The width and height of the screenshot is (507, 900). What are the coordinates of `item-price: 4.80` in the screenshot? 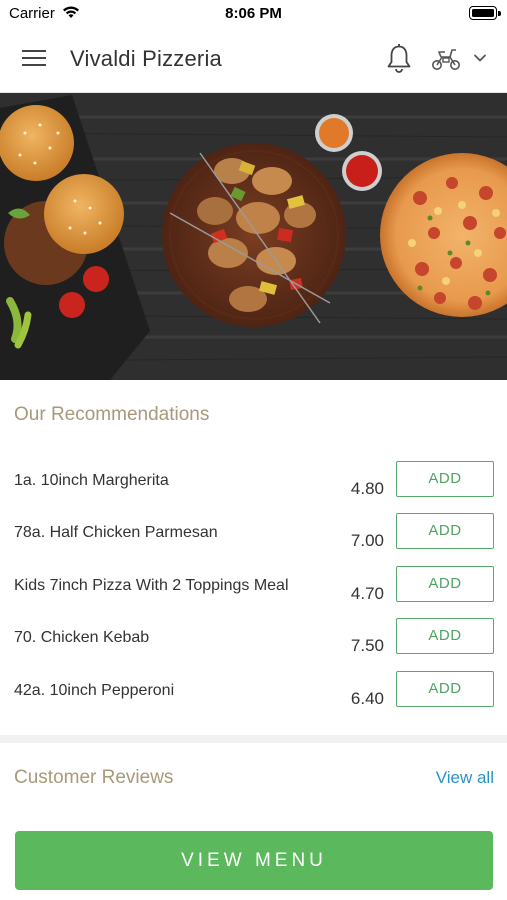 It's located at (367, 488).